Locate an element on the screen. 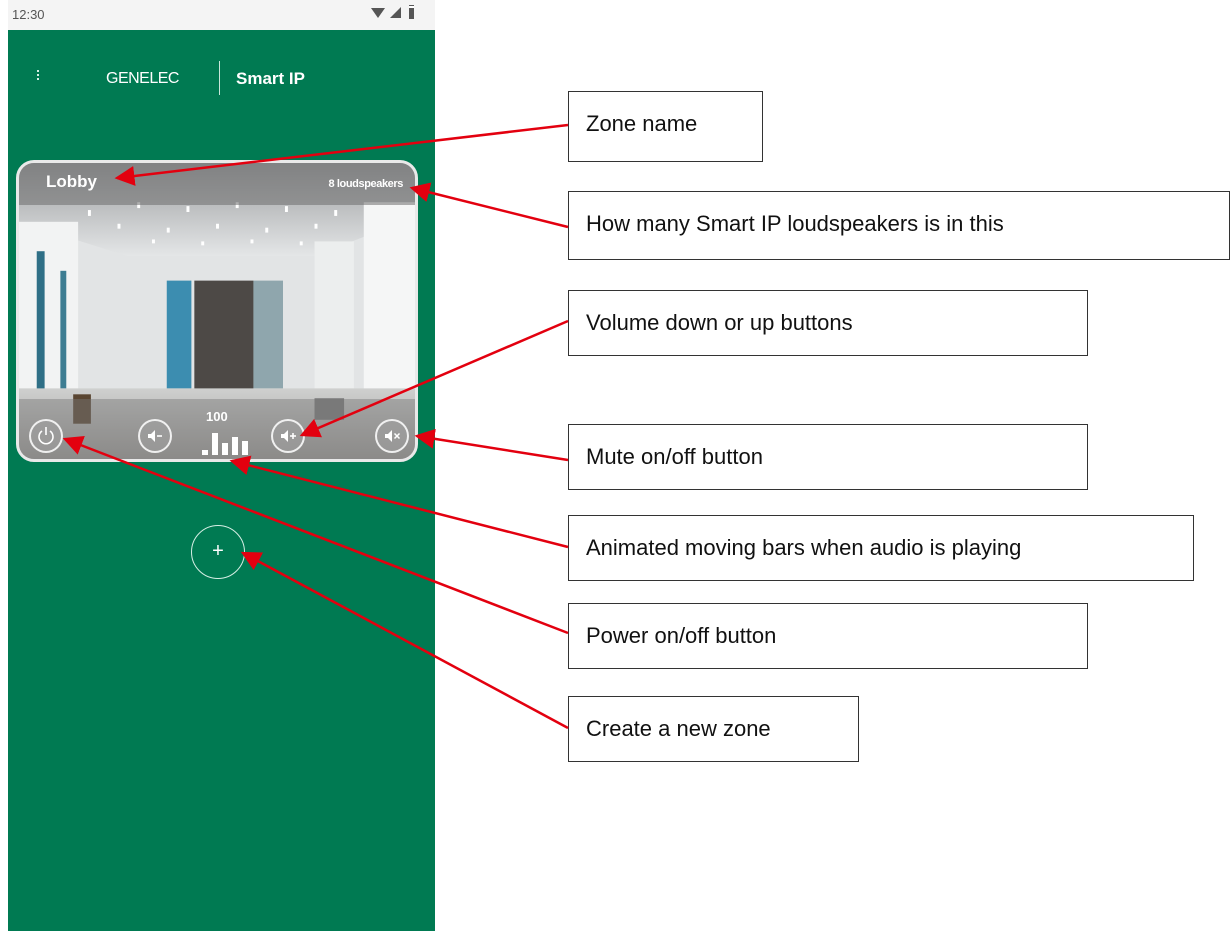 This screenshot has height=931, width=1230. mute-icon is located at coordinates (393, 436).